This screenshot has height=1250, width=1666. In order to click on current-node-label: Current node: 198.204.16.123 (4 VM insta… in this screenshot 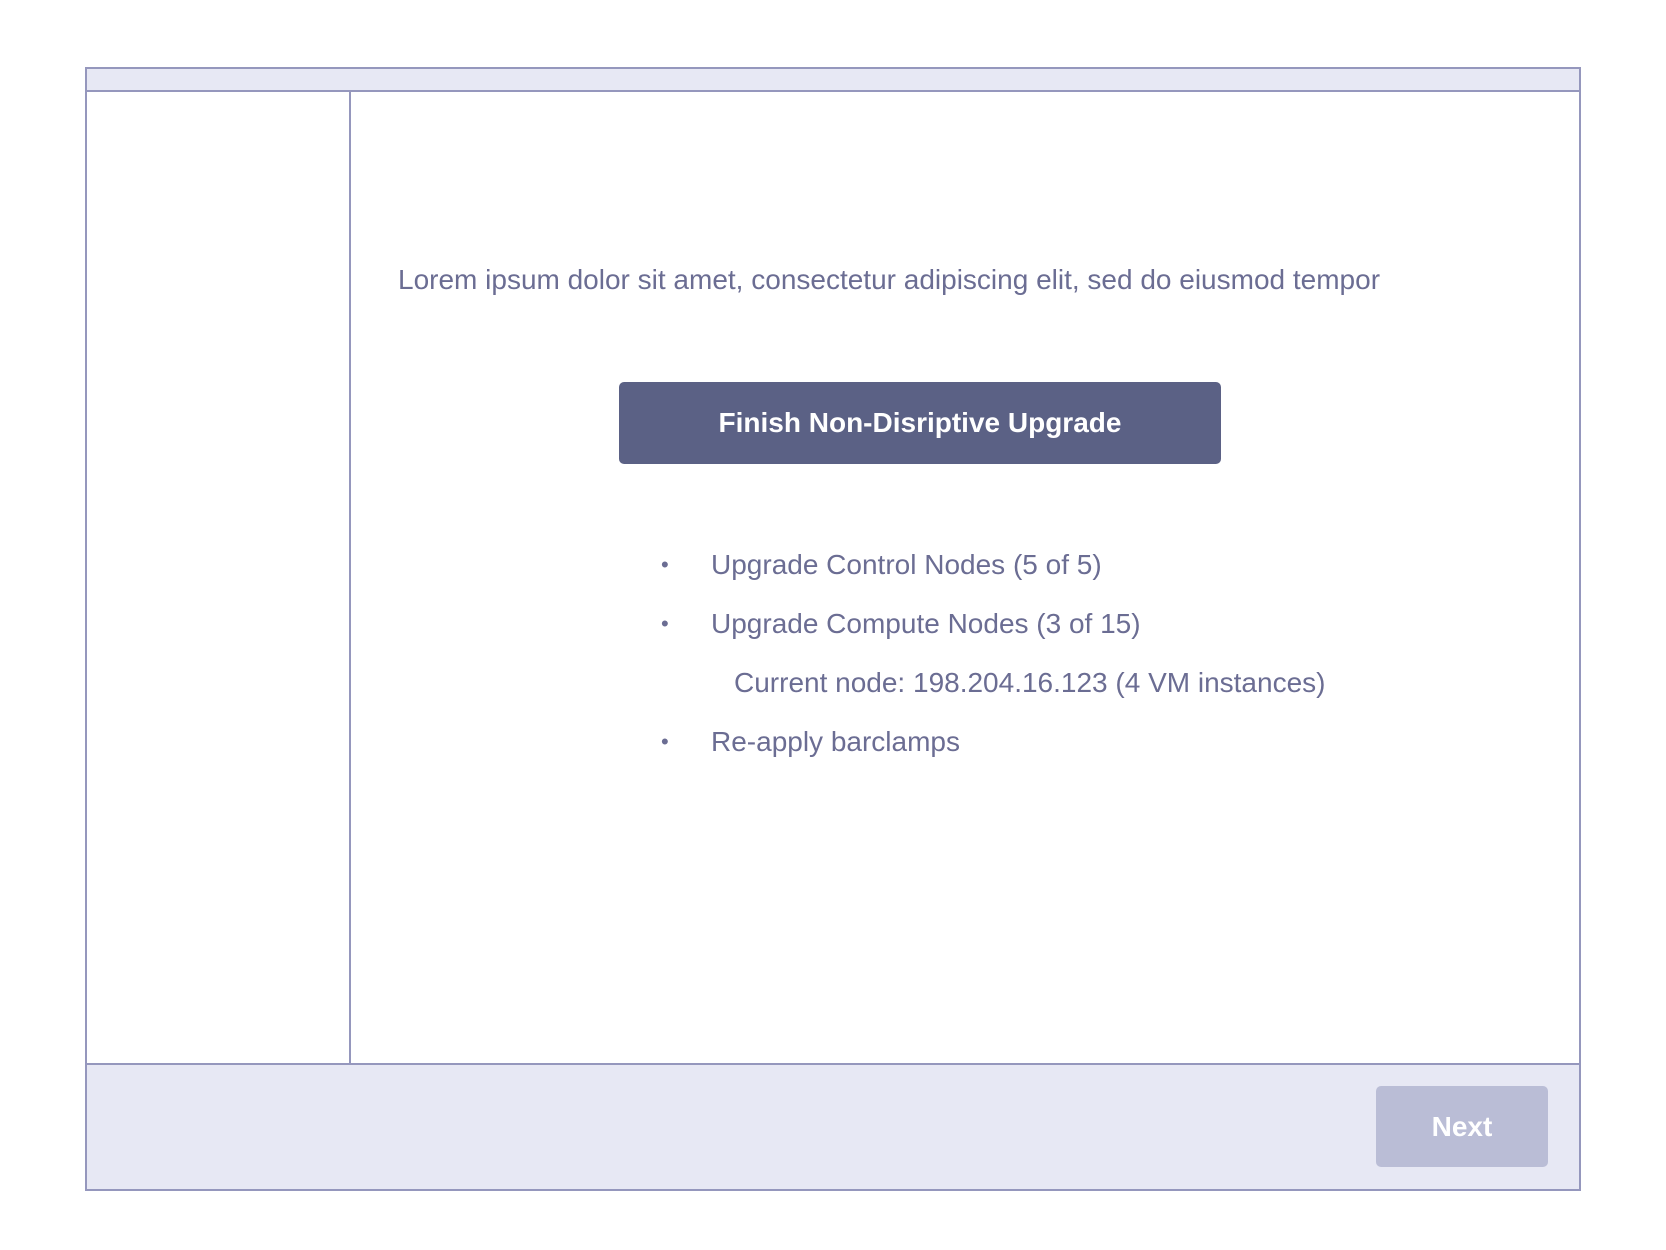, I will do `click(1030, 682)`.